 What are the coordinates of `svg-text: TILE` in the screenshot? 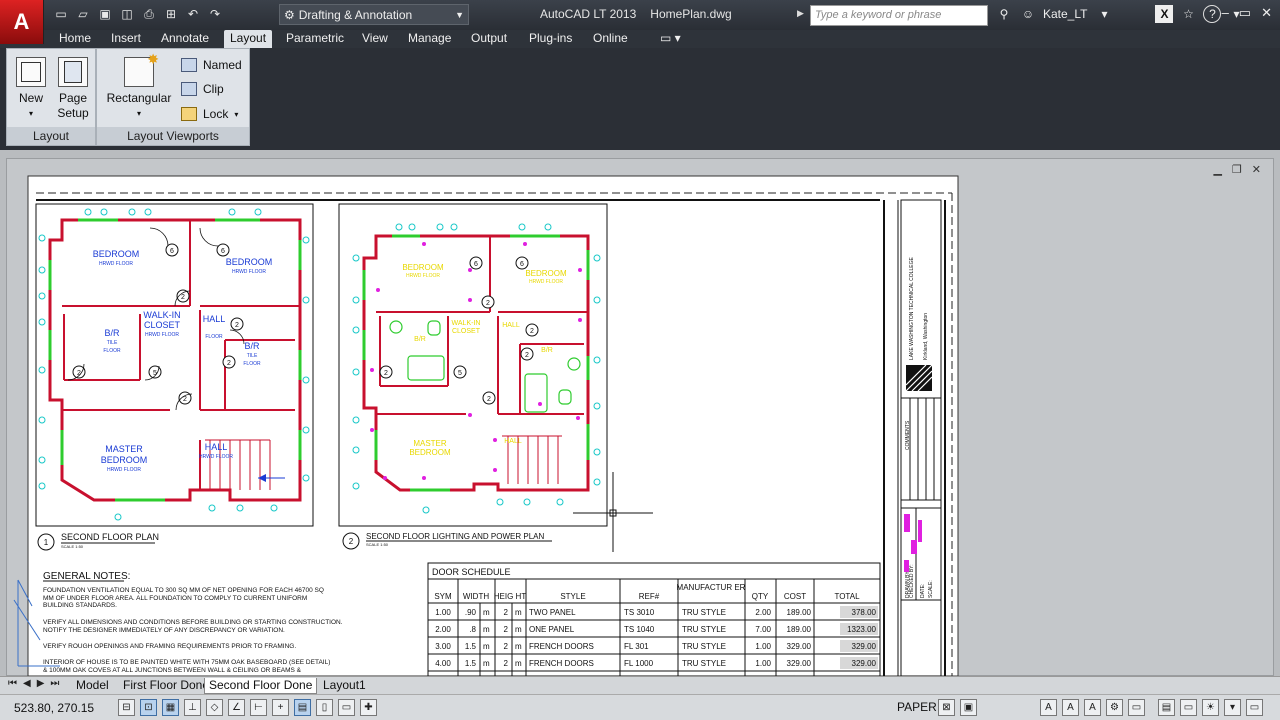 It's located at (112, 343).